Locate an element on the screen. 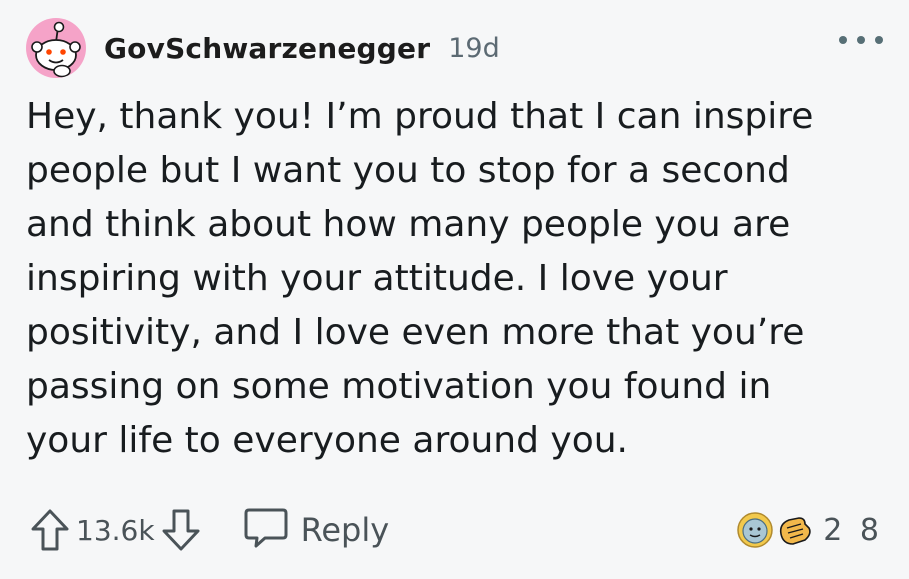 The height and width of the screenshot is (579, 909). upvote-arrow-icon is located at coordinates (50, 530).